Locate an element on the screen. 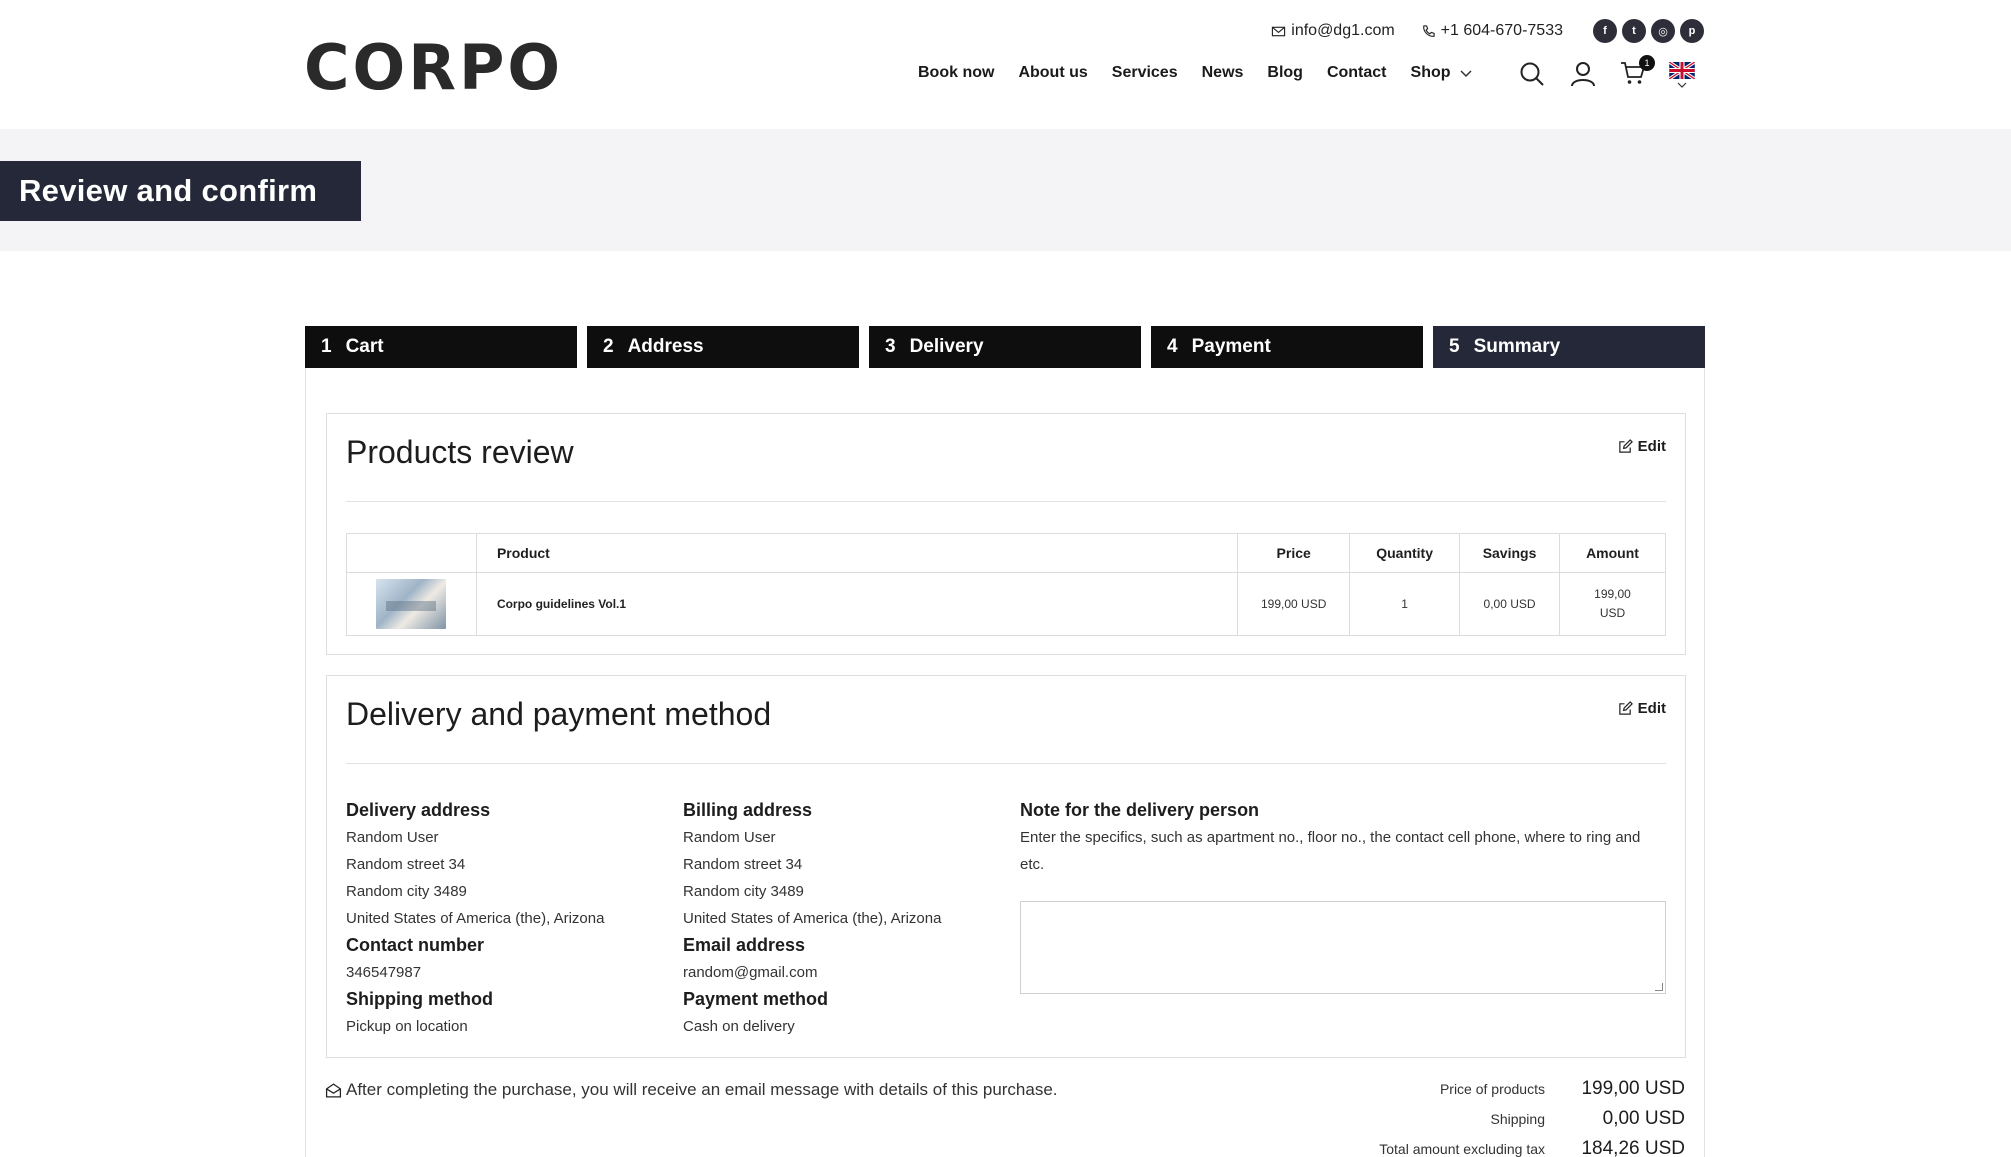 The image size is (2011, 1157). cart-icon: 1 is located at coordinates (1637, 71).